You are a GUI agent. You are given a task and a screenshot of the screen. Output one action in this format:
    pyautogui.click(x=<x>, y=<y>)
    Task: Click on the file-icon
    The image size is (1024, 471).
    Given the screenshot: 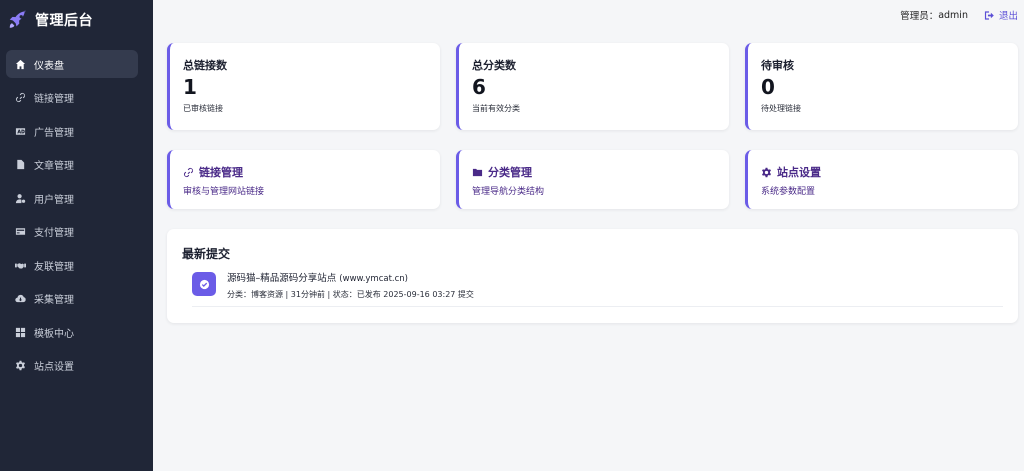 What is the action you would take?
    pyautogui.click(x=20, y=165)
    